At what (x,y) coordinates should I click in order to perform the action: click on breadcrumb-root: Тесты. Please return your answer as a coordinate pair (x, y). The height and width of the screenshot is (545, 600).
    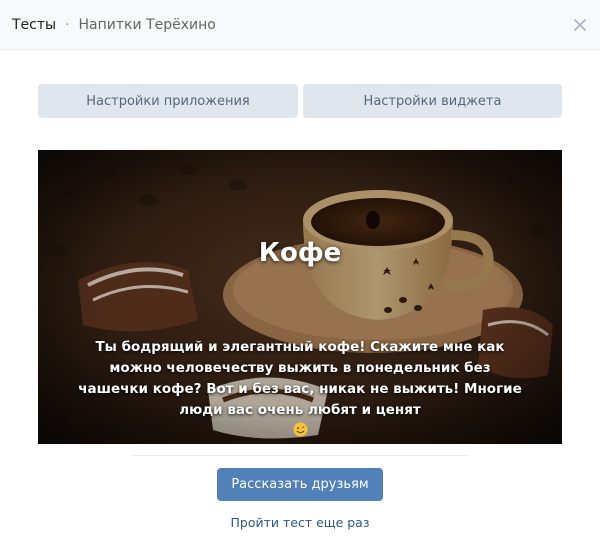
    Looking at the image, I should click on (34, 25).